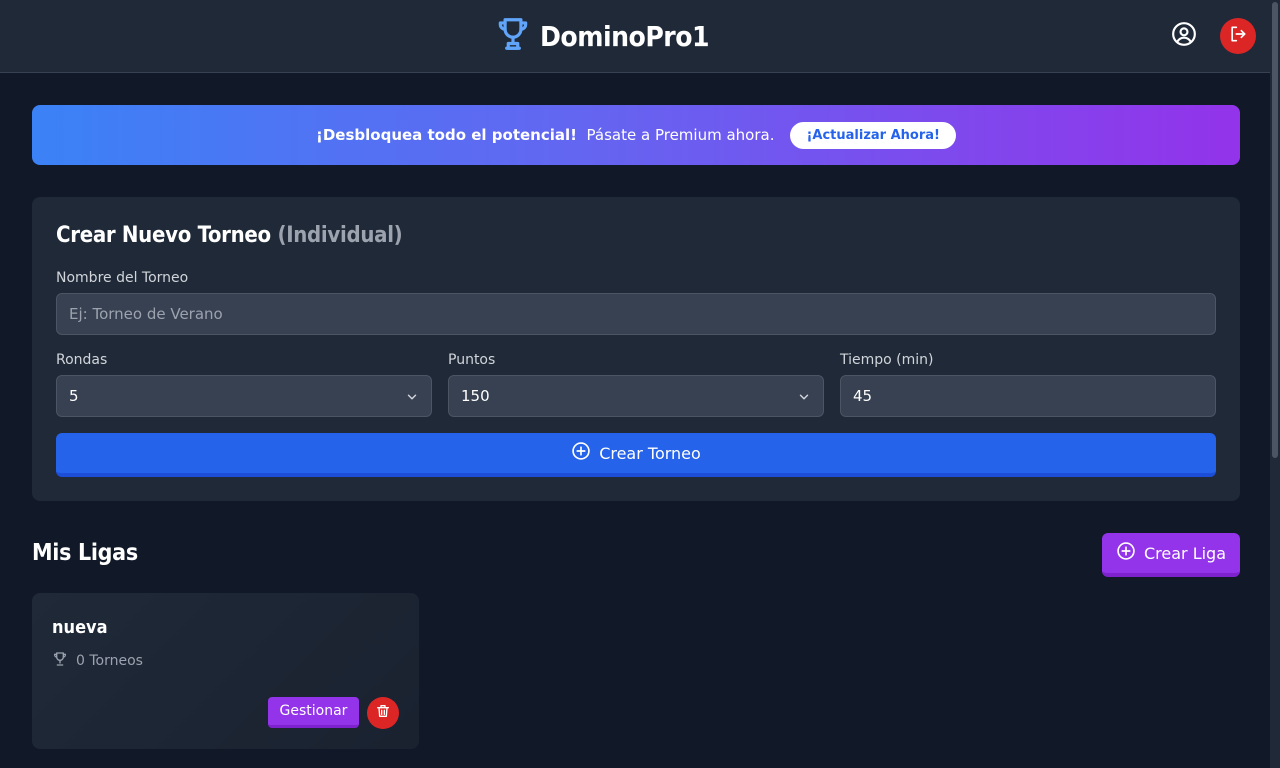  Describe the element at coordinates (225, 671) in the screenshot. I see `league-card: nueva 0 Torneos Gestionar` at that location.